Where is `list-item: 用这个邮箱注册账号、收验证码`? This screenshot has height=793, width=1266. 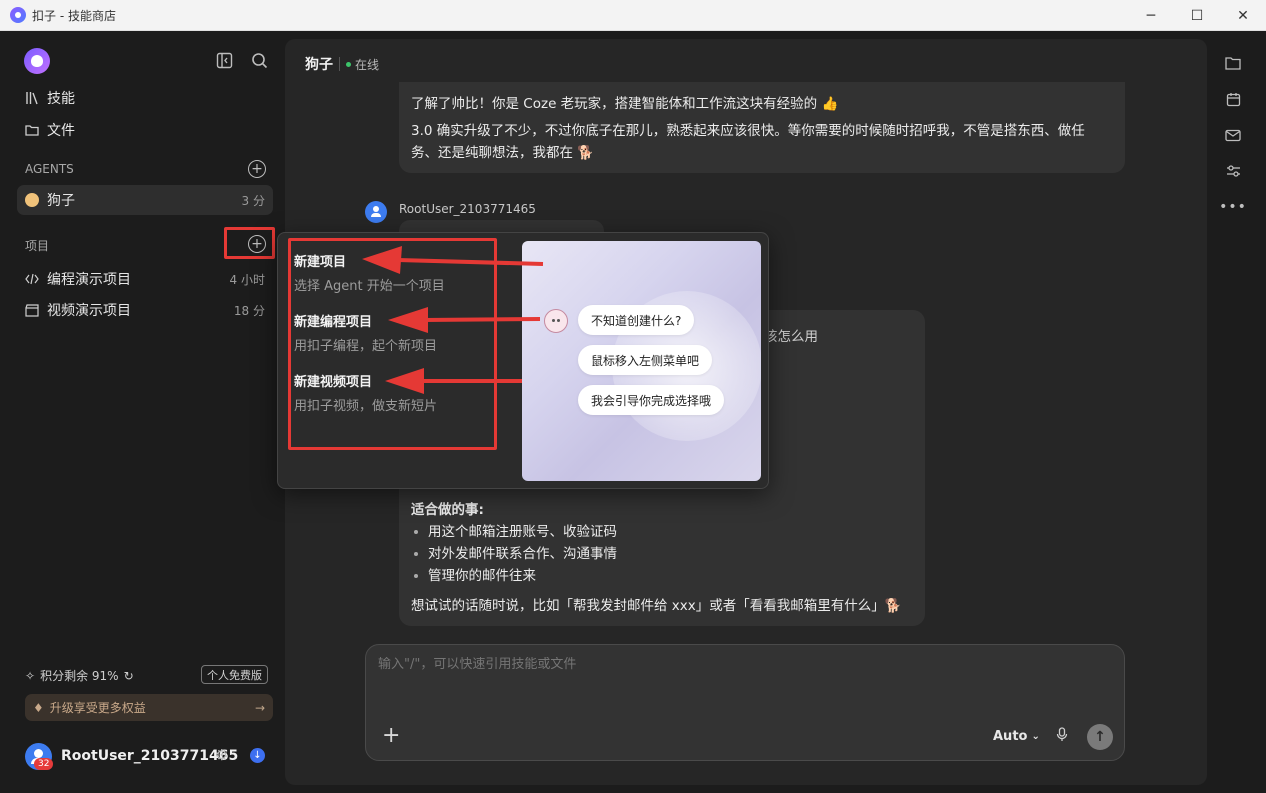 list-item: 用这个邮箱注册账号、收验证码 is located at coordinates (651, 532).